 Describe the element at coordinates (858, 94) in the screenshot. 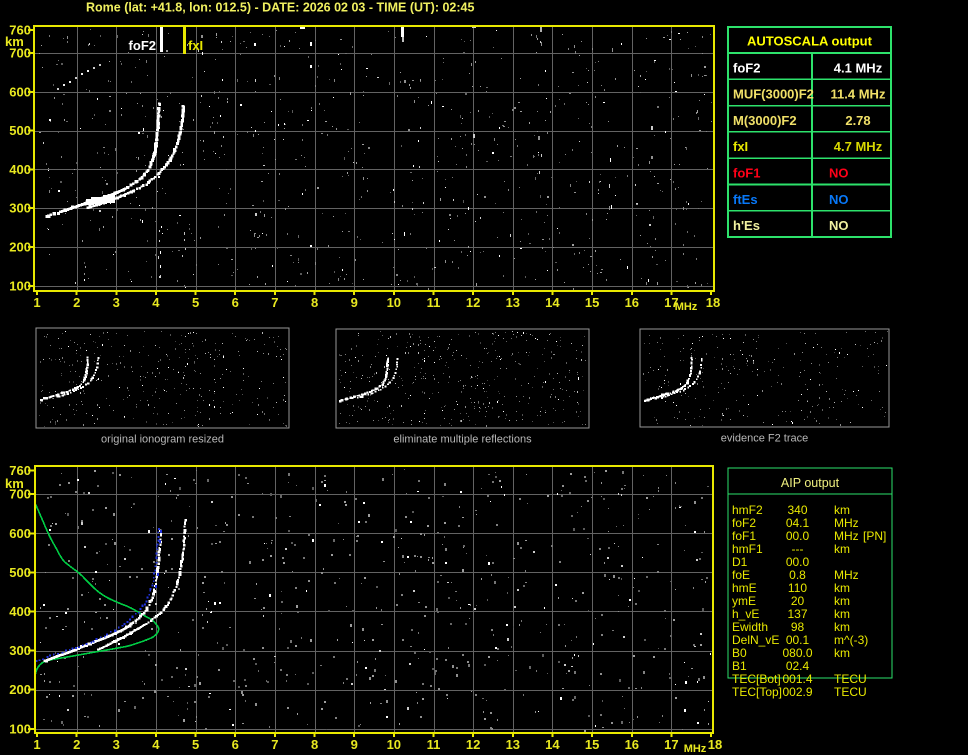

I see `svg-text: 11.4 MHz` at that location.